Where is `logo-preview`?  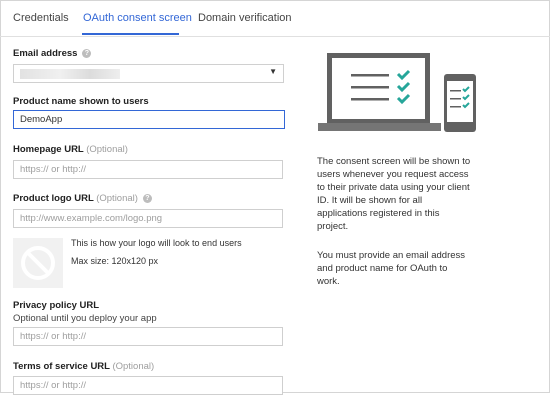 logo-preview is located at coordinates (38, 263).